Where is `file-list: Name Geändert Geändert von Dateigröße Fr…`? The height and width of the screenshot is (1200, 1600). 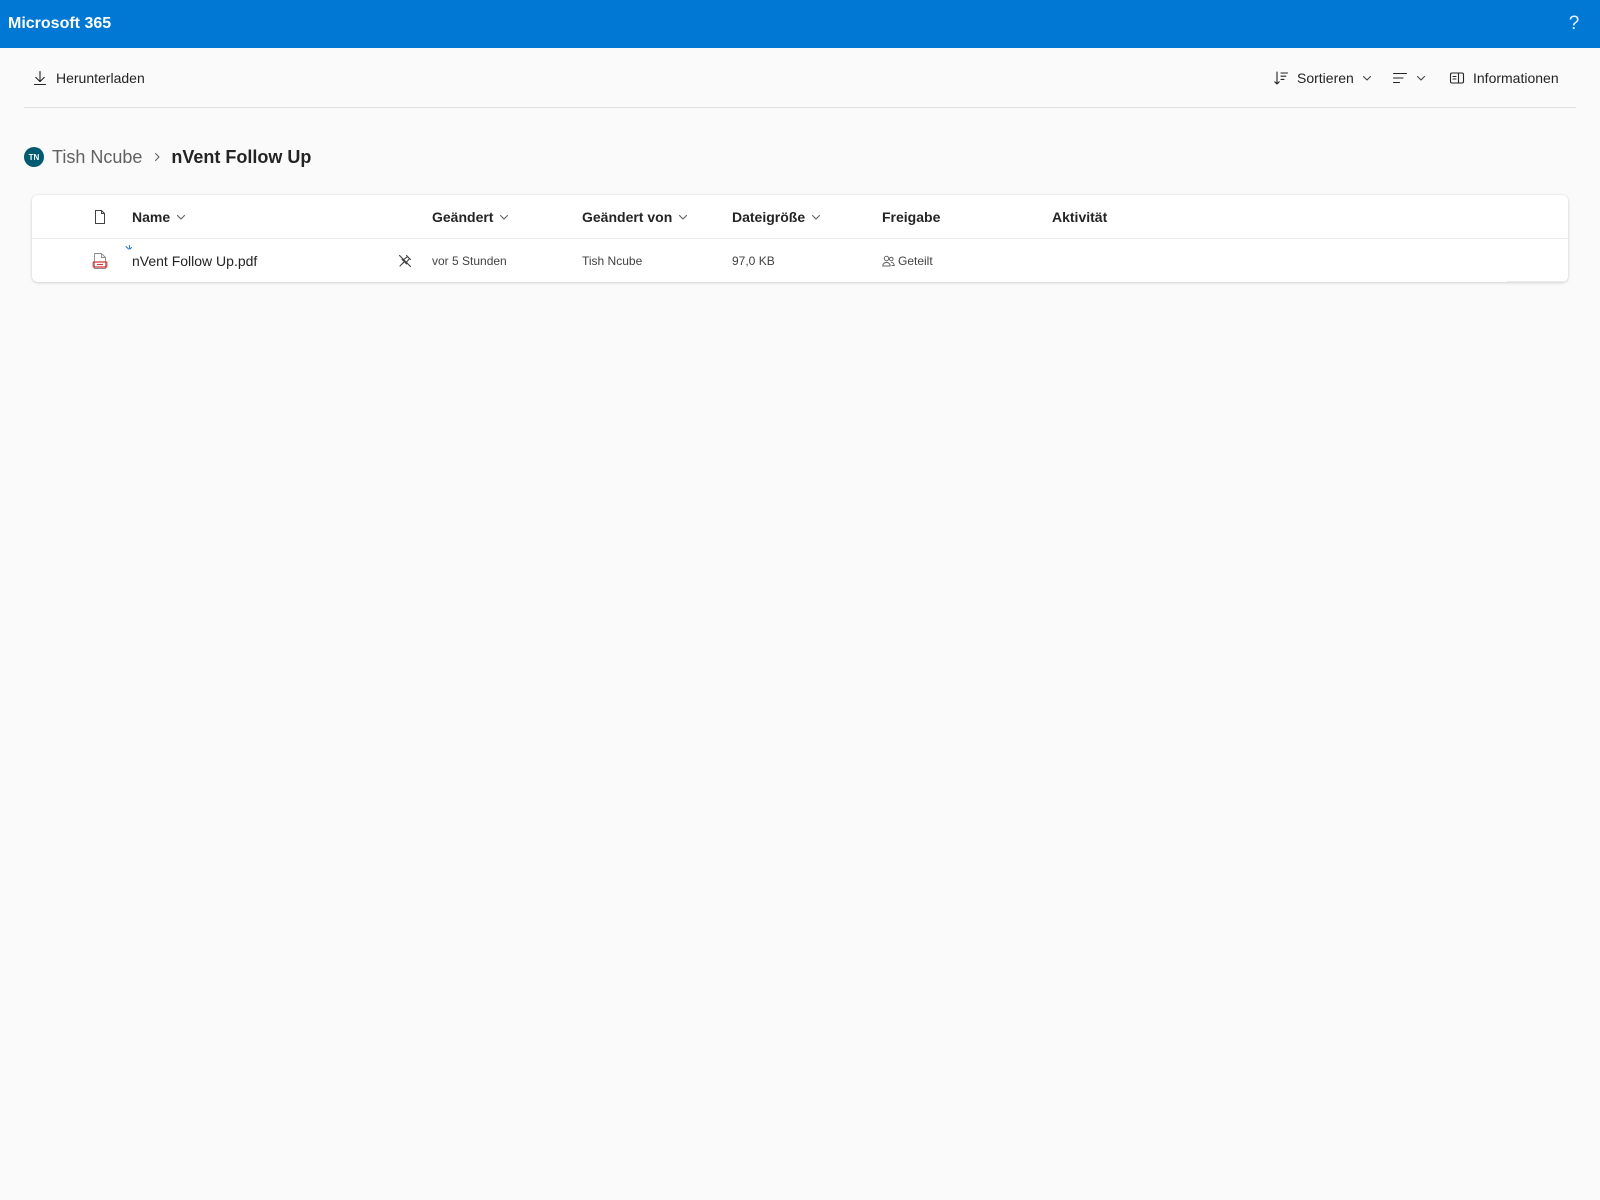 file-list: Name Geändert Geändert von Dateigröße Fr… is located at coordinates (800, 238).